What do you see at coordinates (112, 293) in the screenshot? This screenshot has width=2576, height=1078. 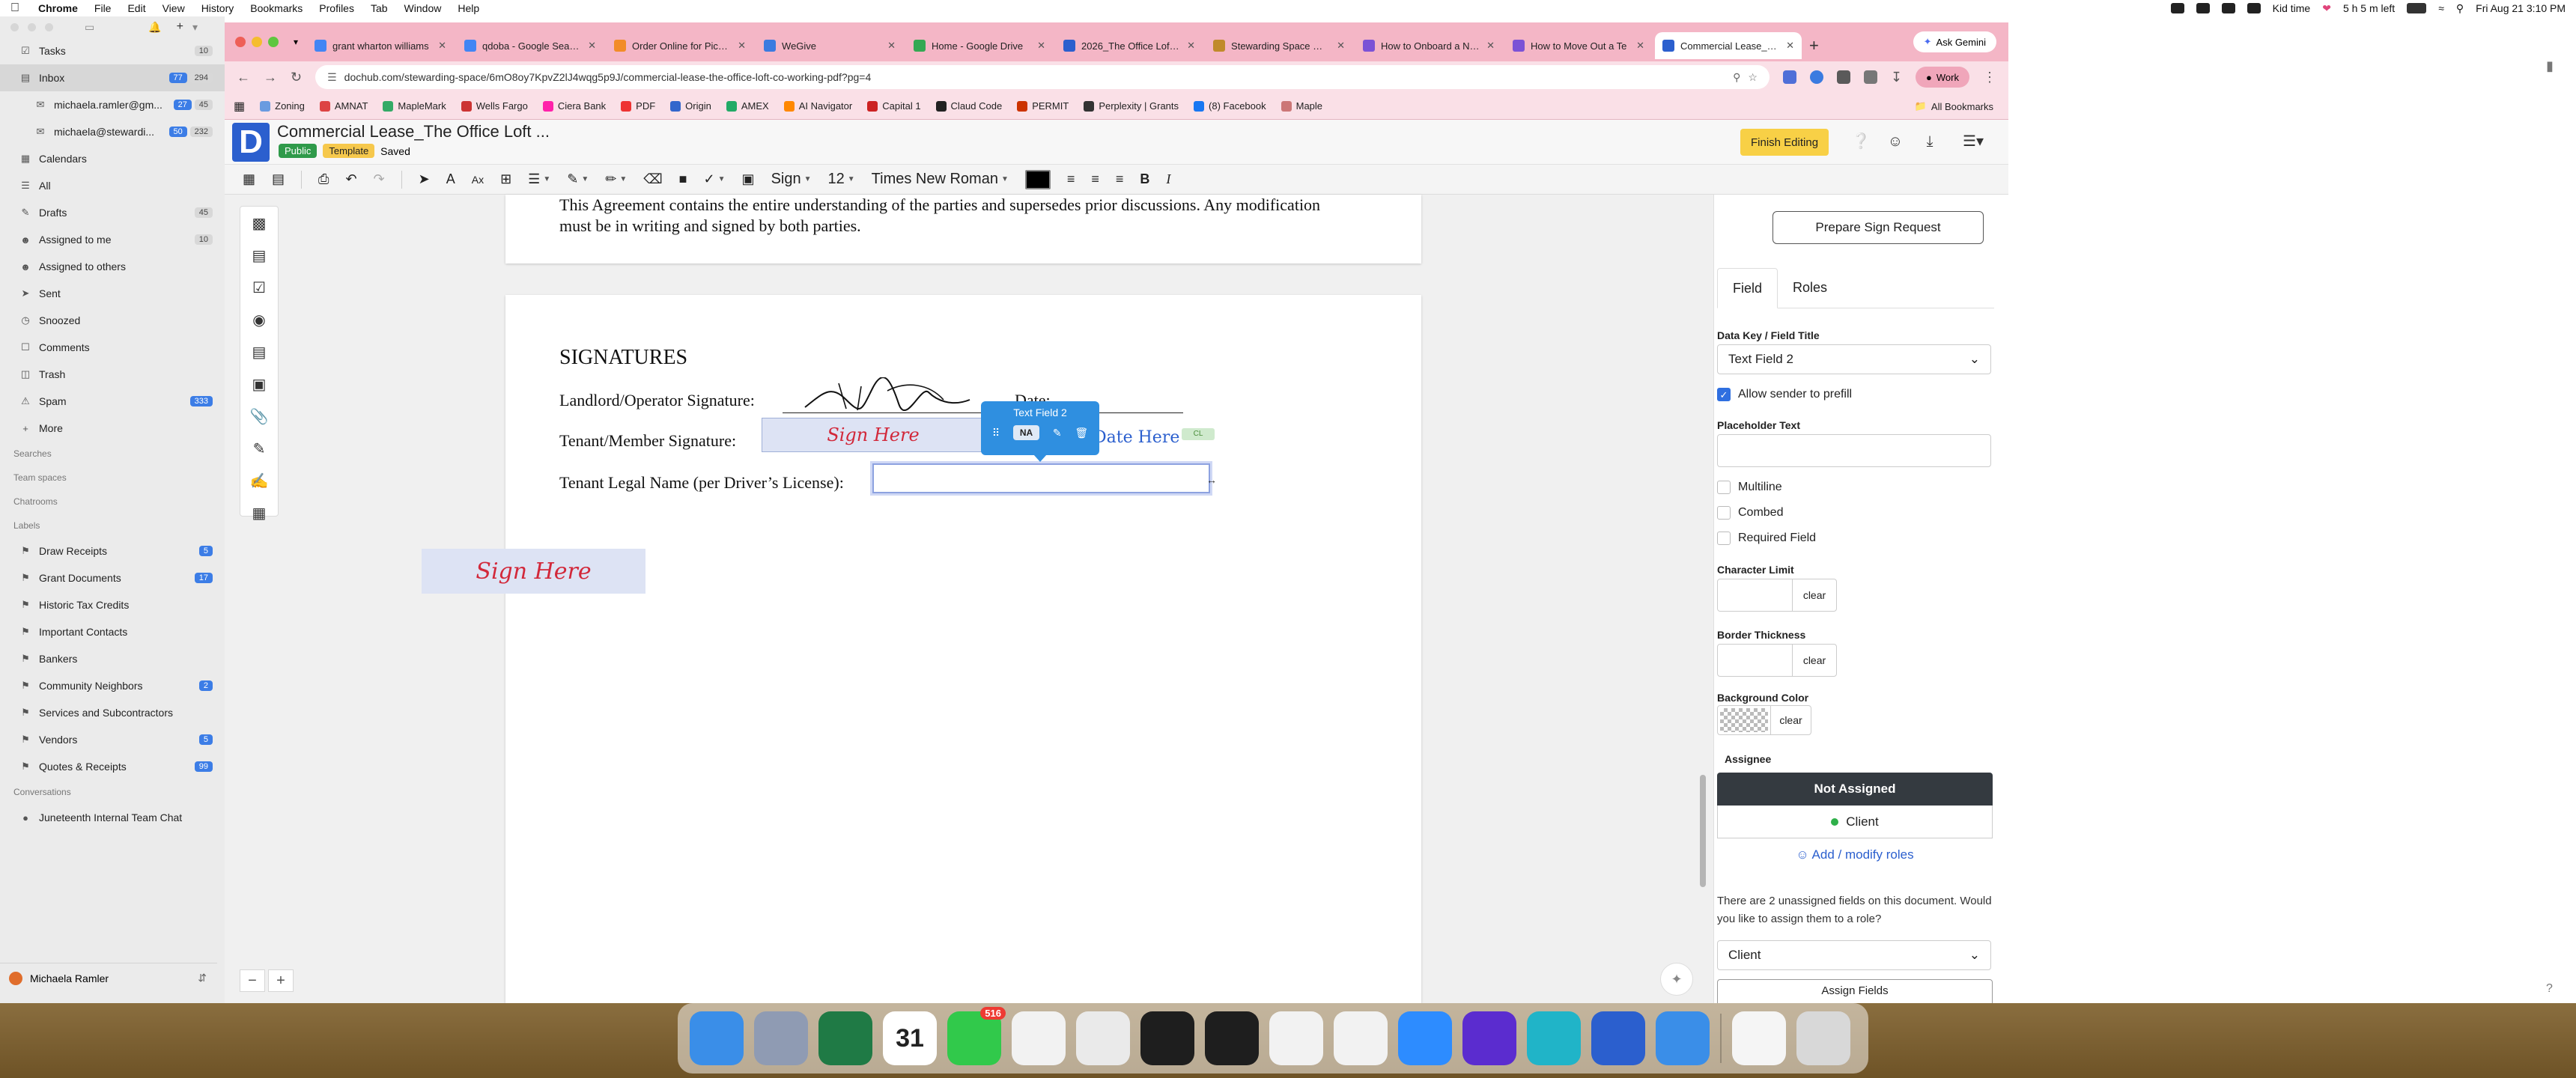 I see `sidebar-item-sent: ➤ Sent` at bounding box center [112, 293].